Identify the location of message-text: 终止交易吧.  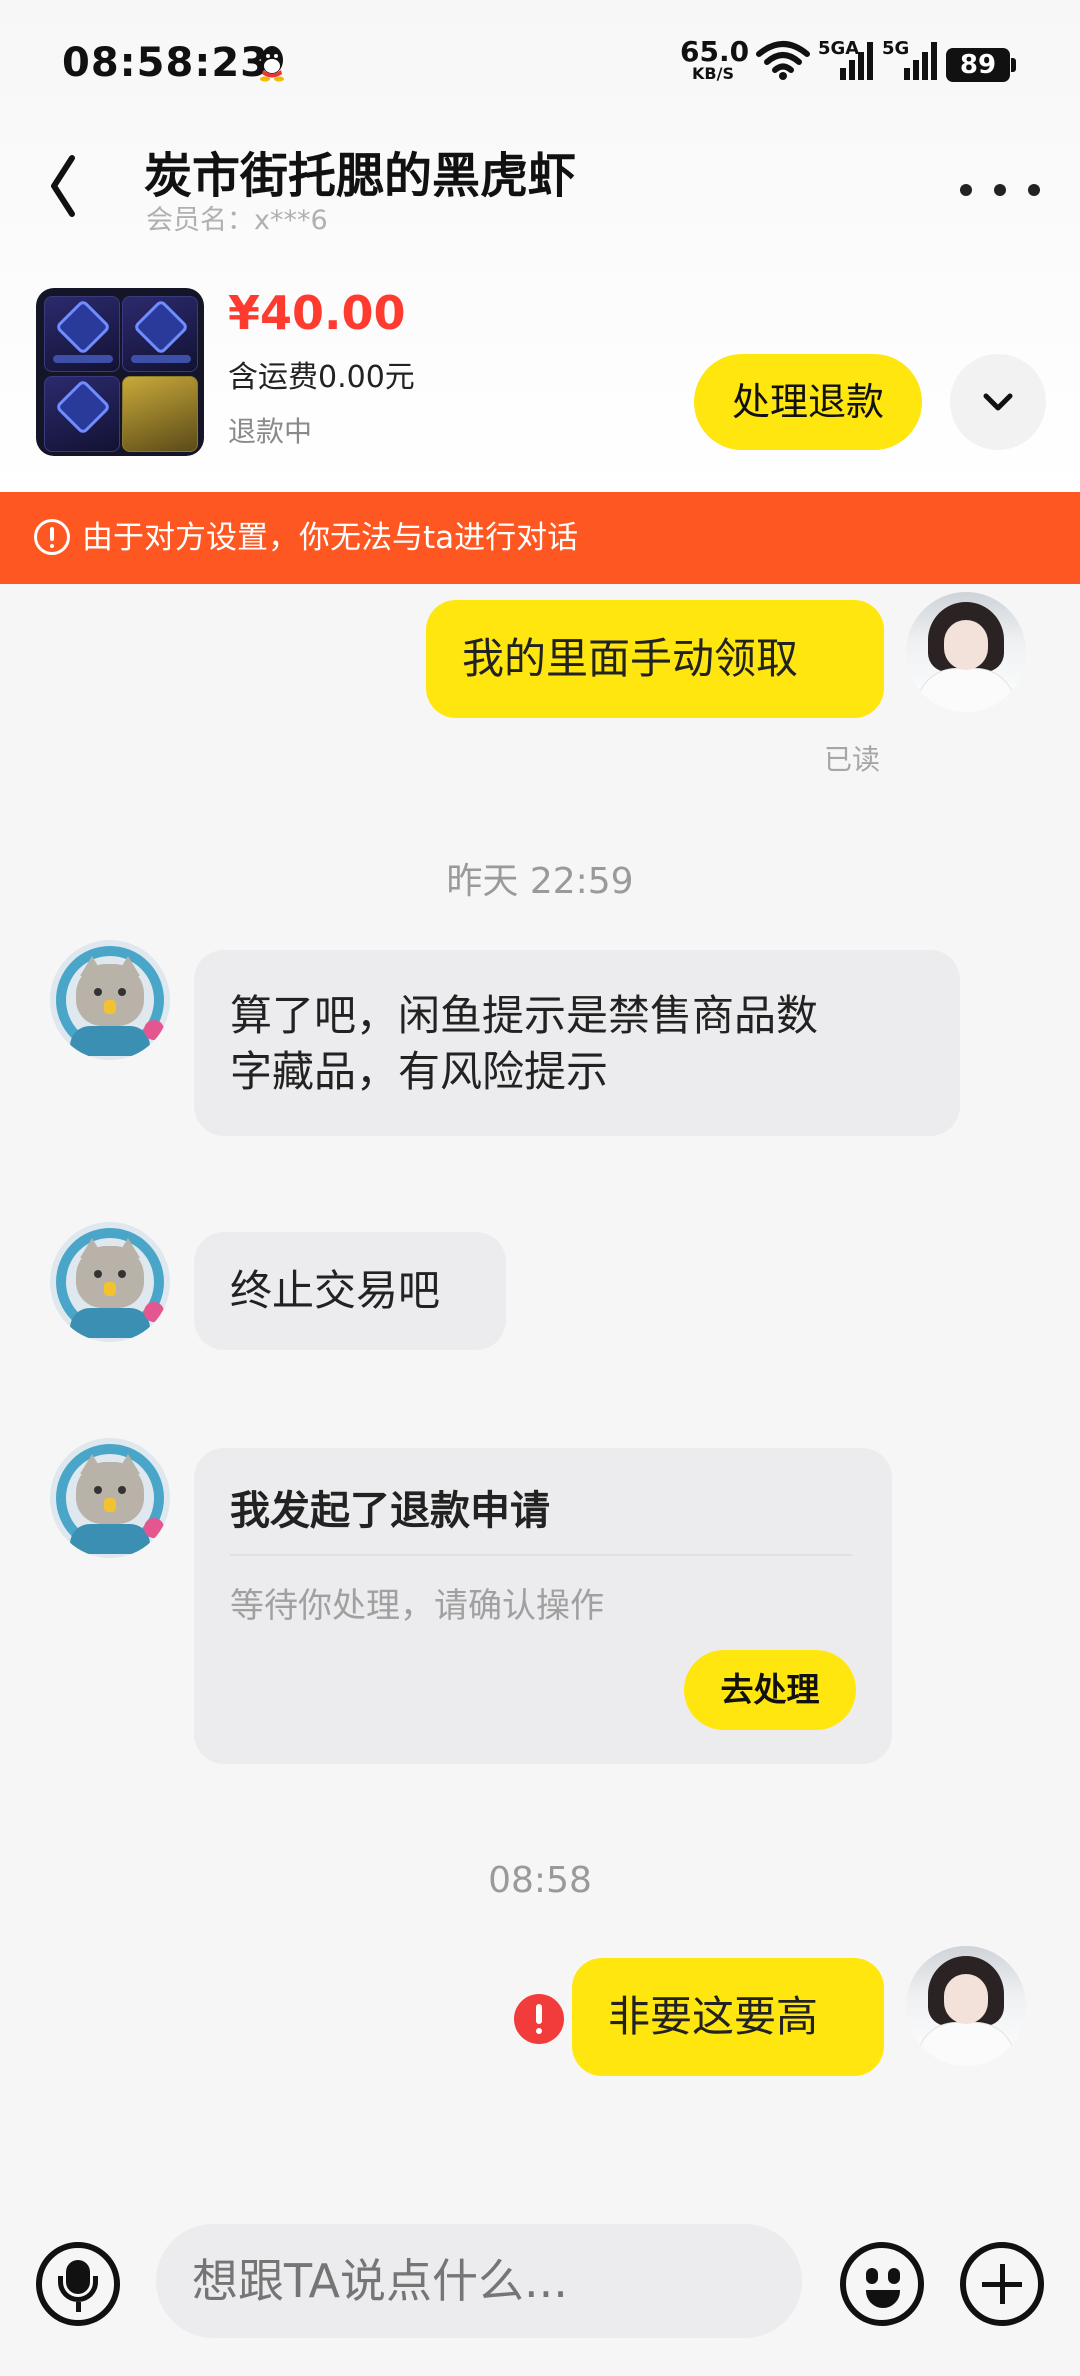
(335, 1290).